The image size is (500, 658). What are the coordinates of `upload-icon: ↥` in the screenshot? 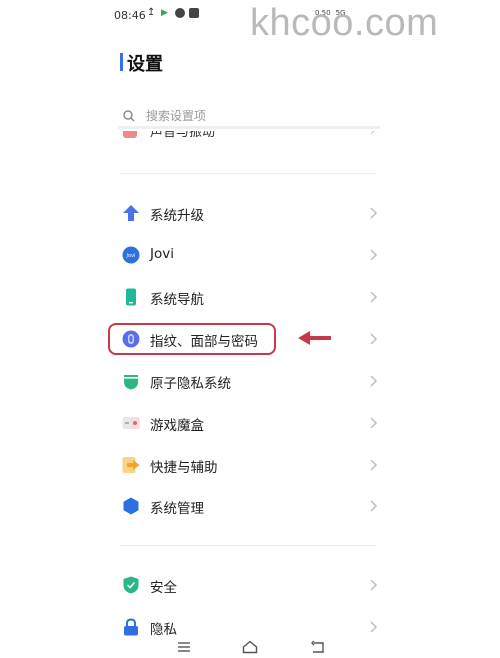 It's located at (151, 12).